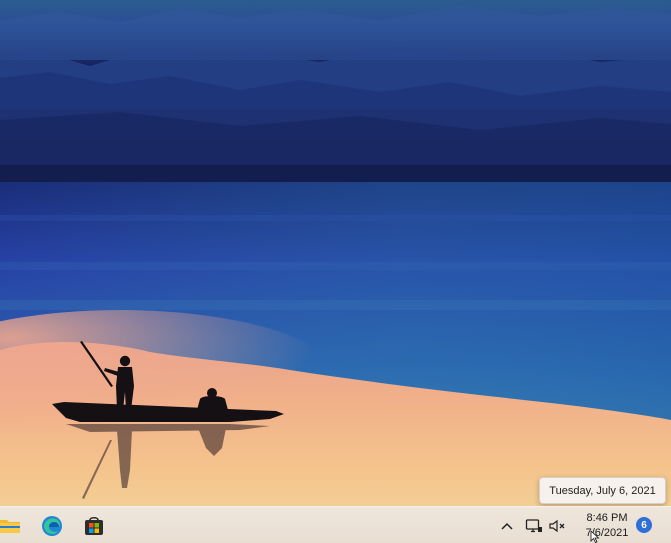  I want to click on file-explorer-button, so click(13, 526).